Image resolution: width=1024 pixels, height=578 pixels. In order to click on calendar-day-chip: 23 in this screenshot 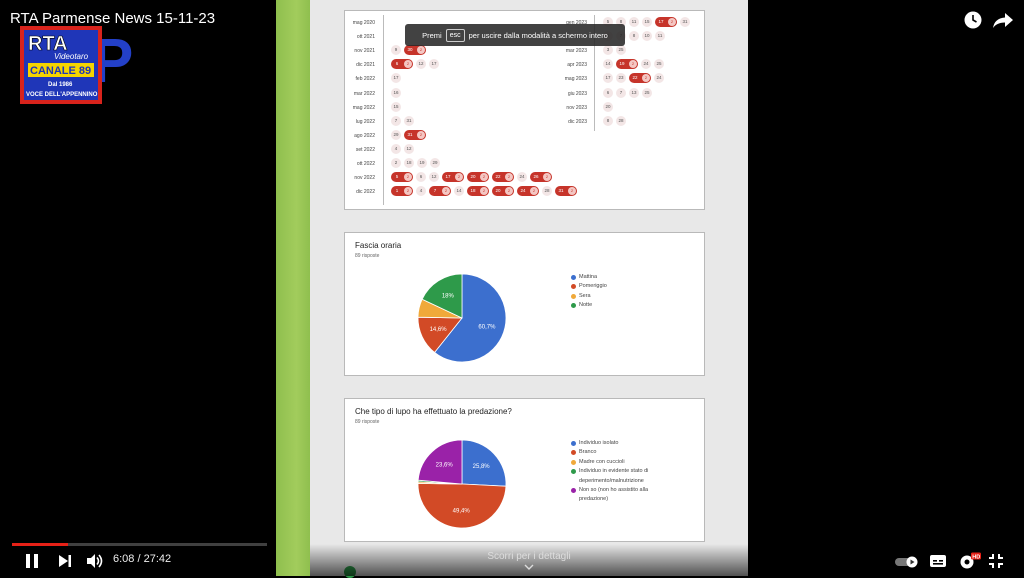, I will do `click(621, 78)`.